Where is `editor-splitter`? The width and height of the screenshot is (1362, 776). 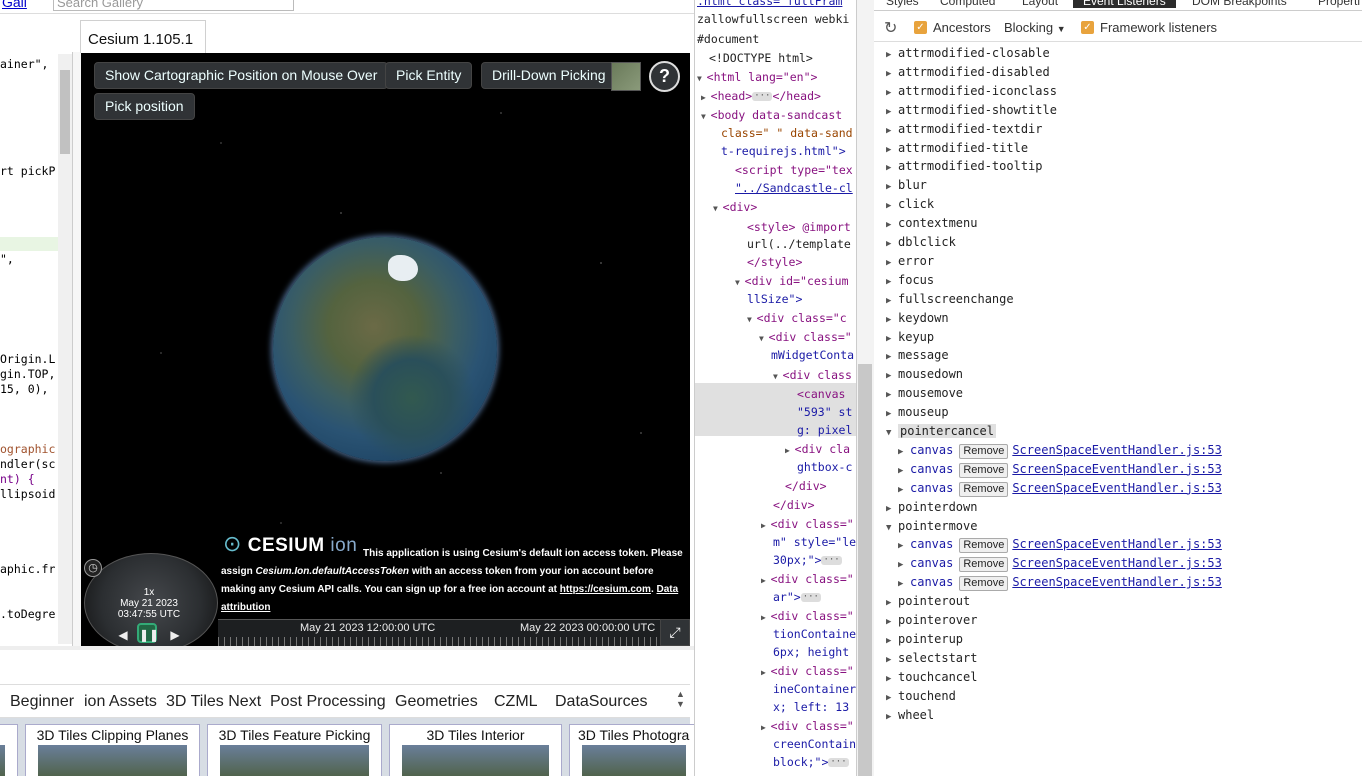
editor-splitter is located at coordinates (77, 349).